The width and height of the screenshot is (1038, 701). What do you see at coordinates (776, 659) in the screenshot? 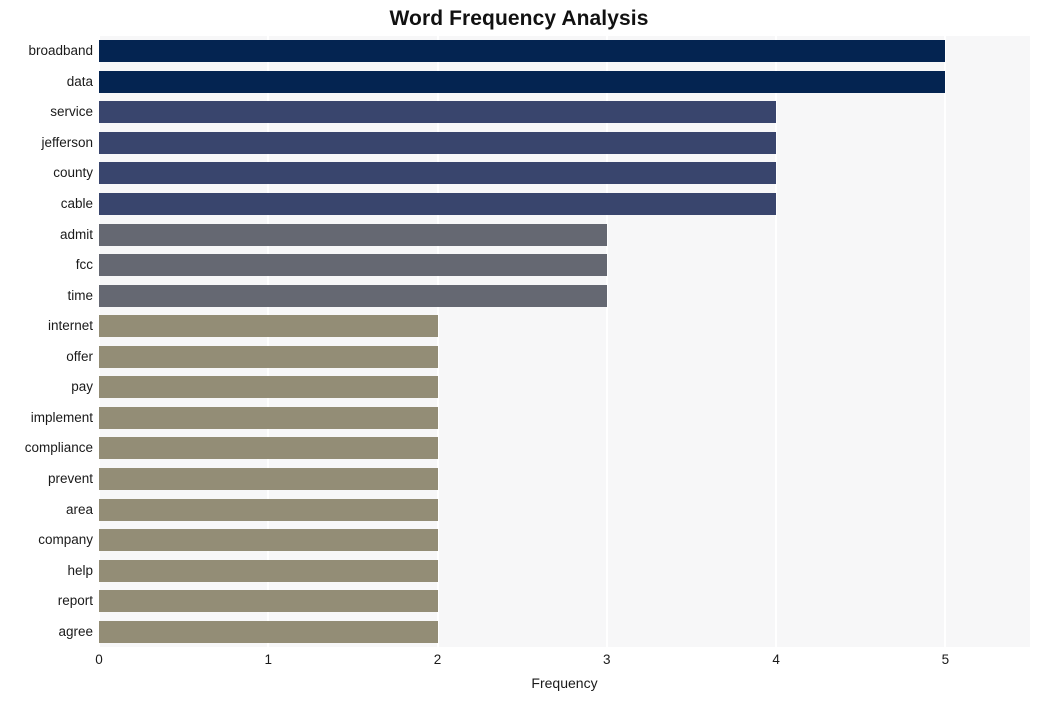
I see `x-axis-label-4: 4` at bounding box center [776, 659].